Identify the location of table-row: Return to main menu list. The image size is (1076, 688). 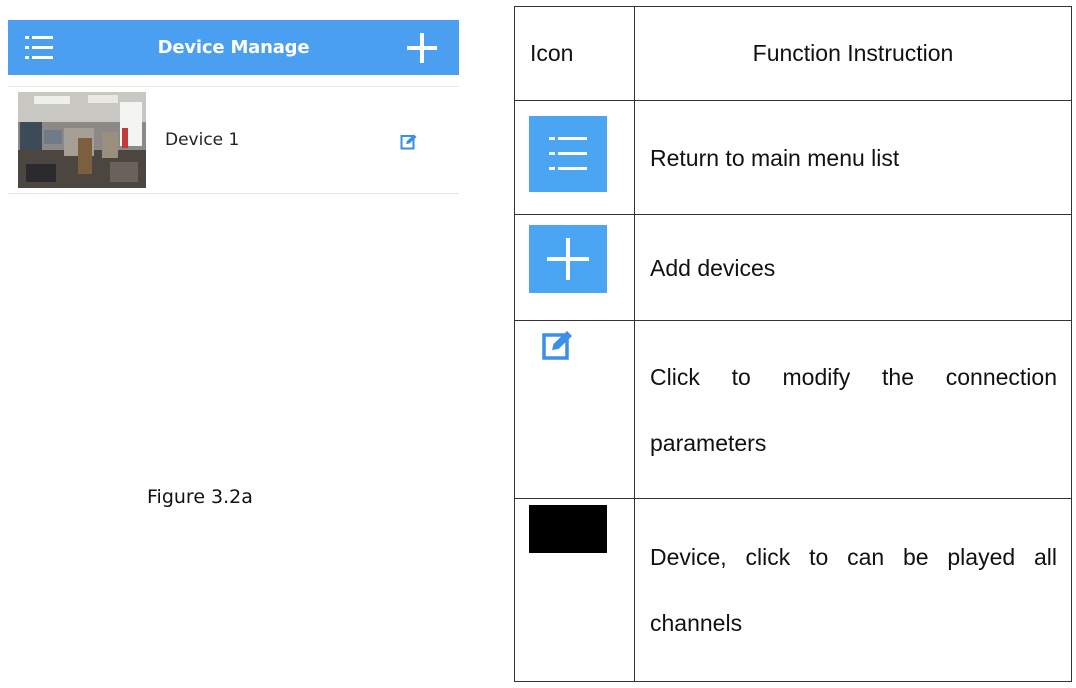
(793, 157).